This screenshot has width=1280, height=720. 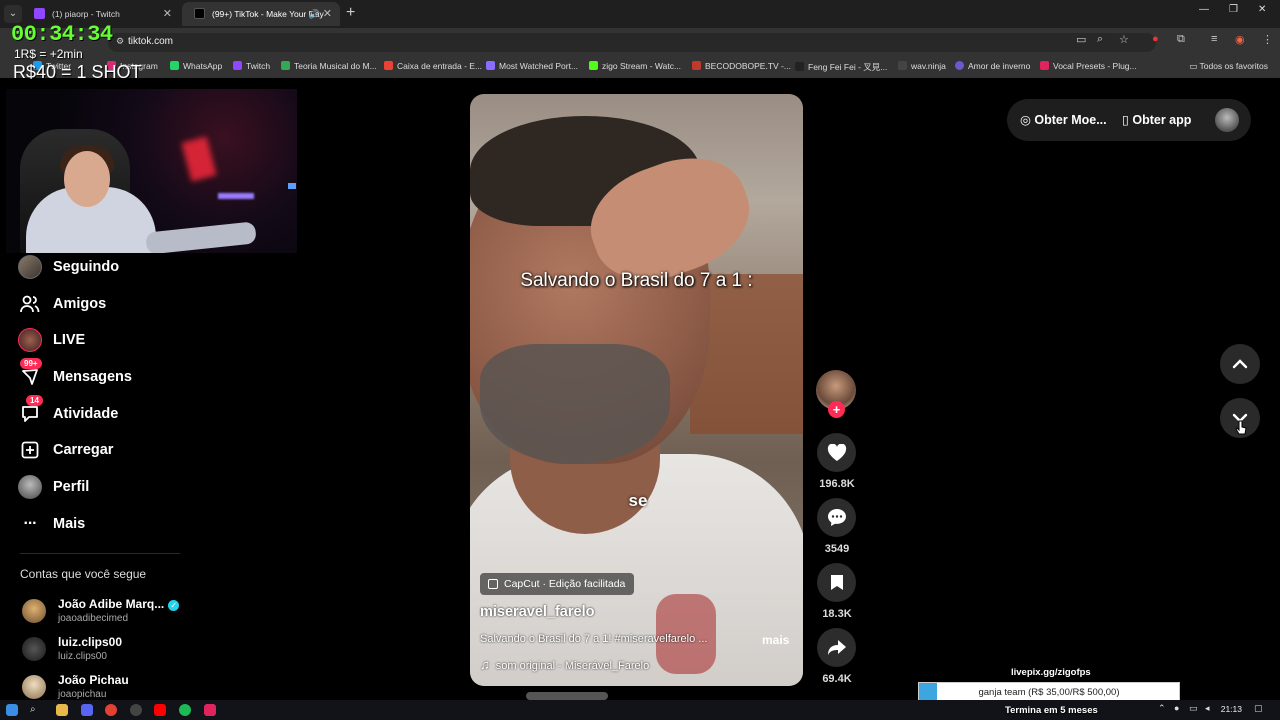 What do you see at coordinates (210, 710) in the screenshot?
I see `app-icon` at bounding box center [210, 710].